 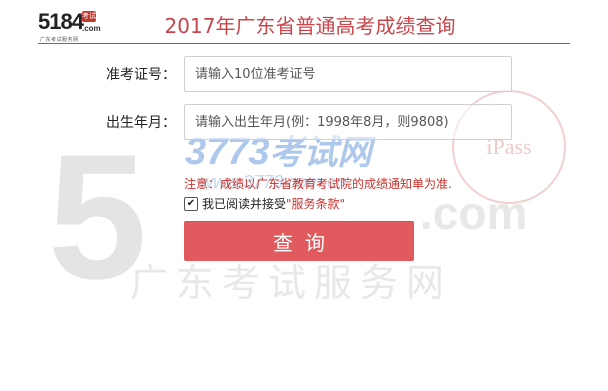 I want to click on watermark-com: .com, so click(x=474, y=213).